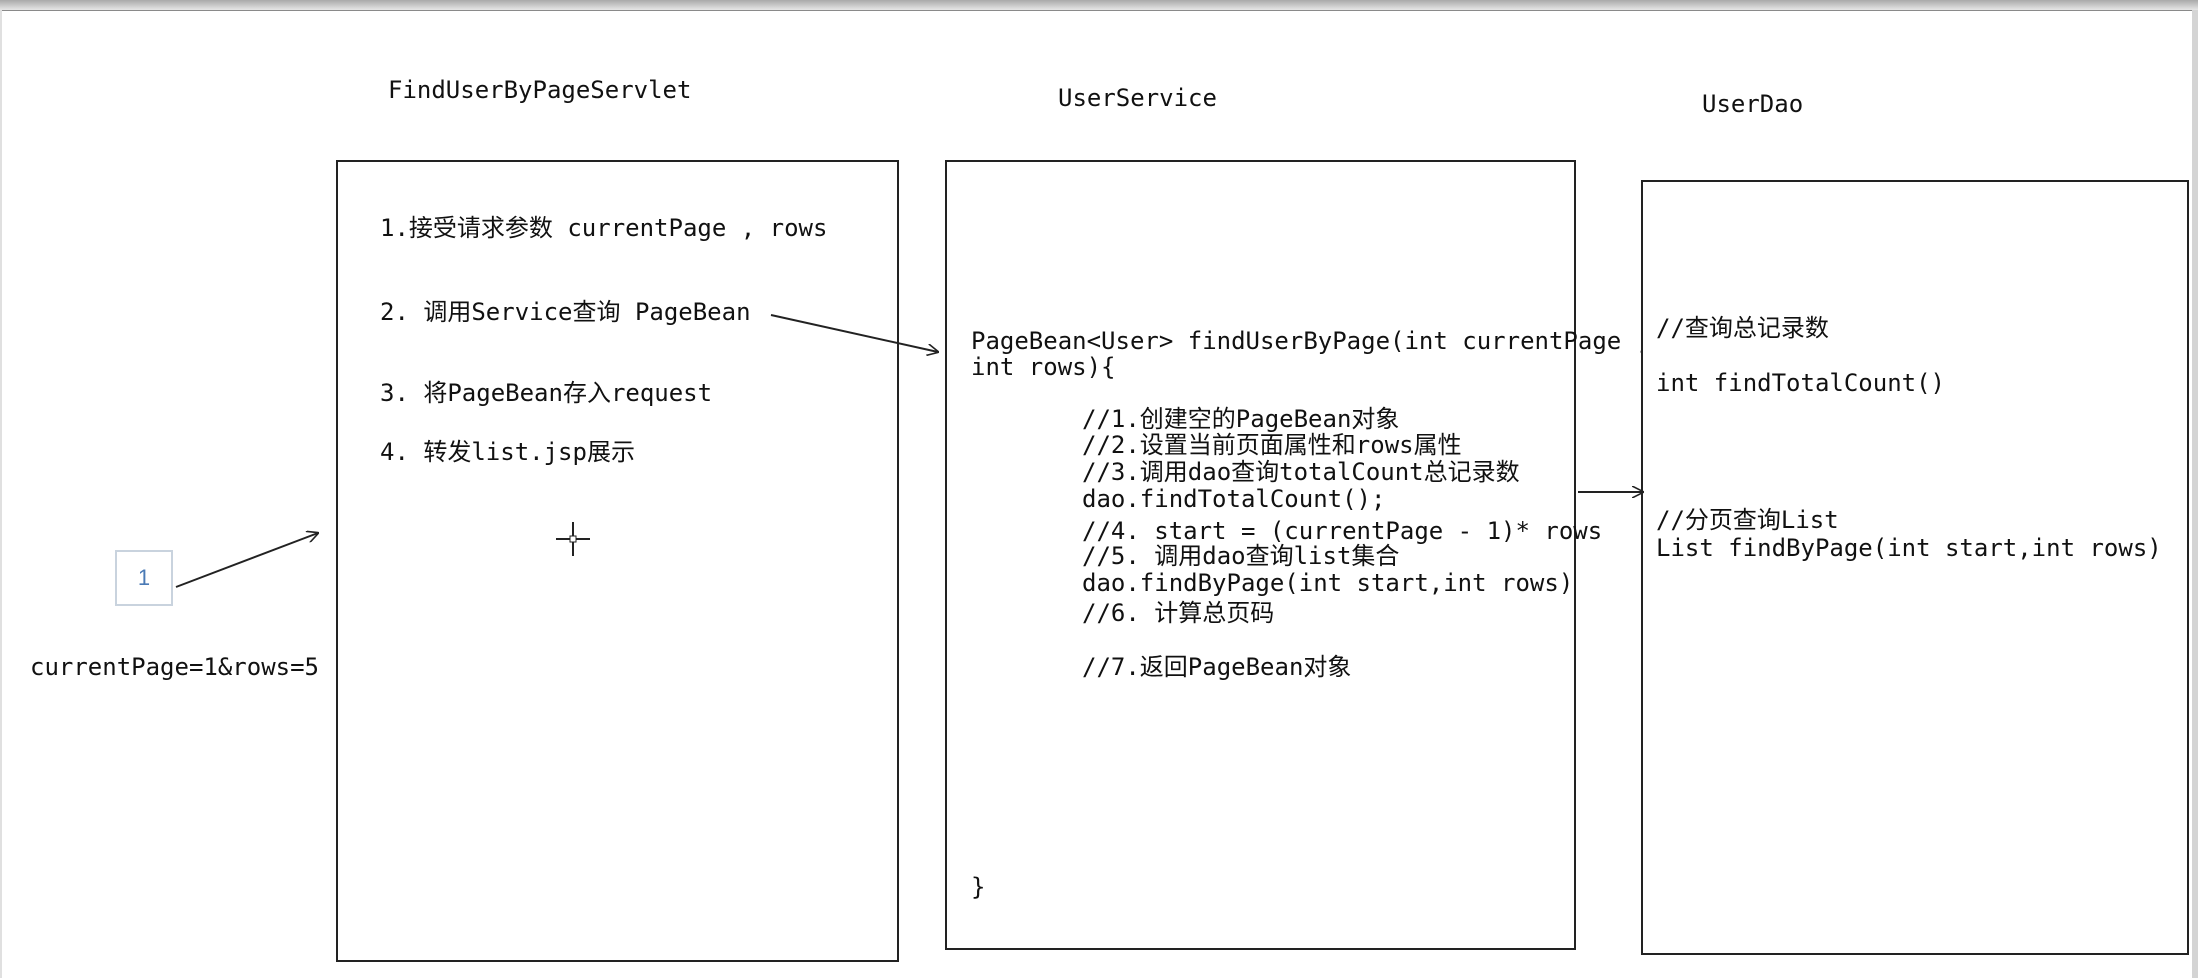 The height and width of the screenshot is (978, 2198). What do you see at coordinates (246, 560) in the screenshot?
I see `request-to-servlet-arrow` at bounding box center [246, 560].